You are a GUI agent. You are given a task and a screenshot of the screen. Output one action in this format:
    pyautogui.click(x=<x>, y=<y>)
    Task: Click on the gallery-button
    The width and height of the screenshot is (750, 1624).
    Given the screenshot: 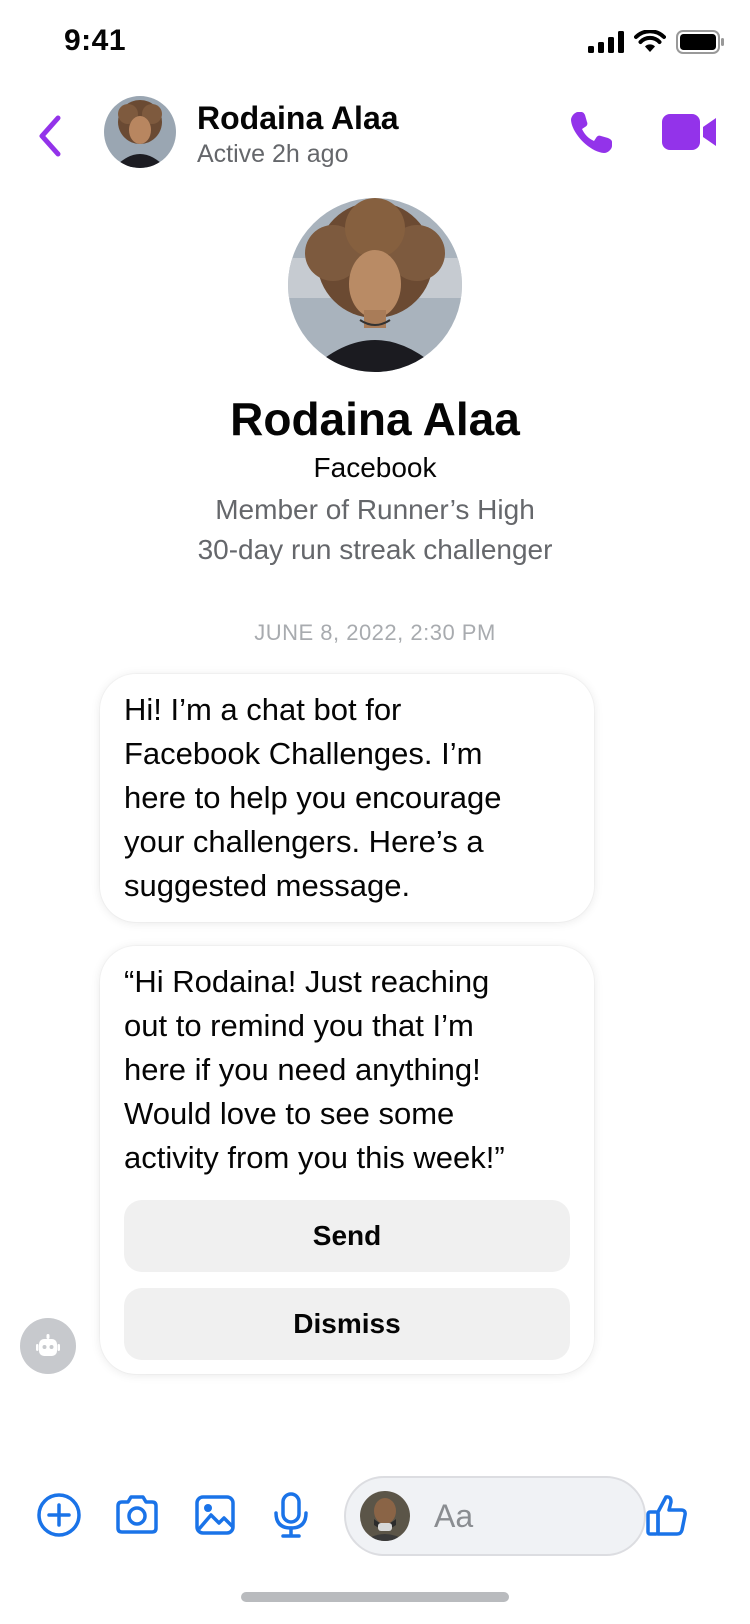 What is the action you would take?
    pyautogui.click(x=215, y=1515)
    